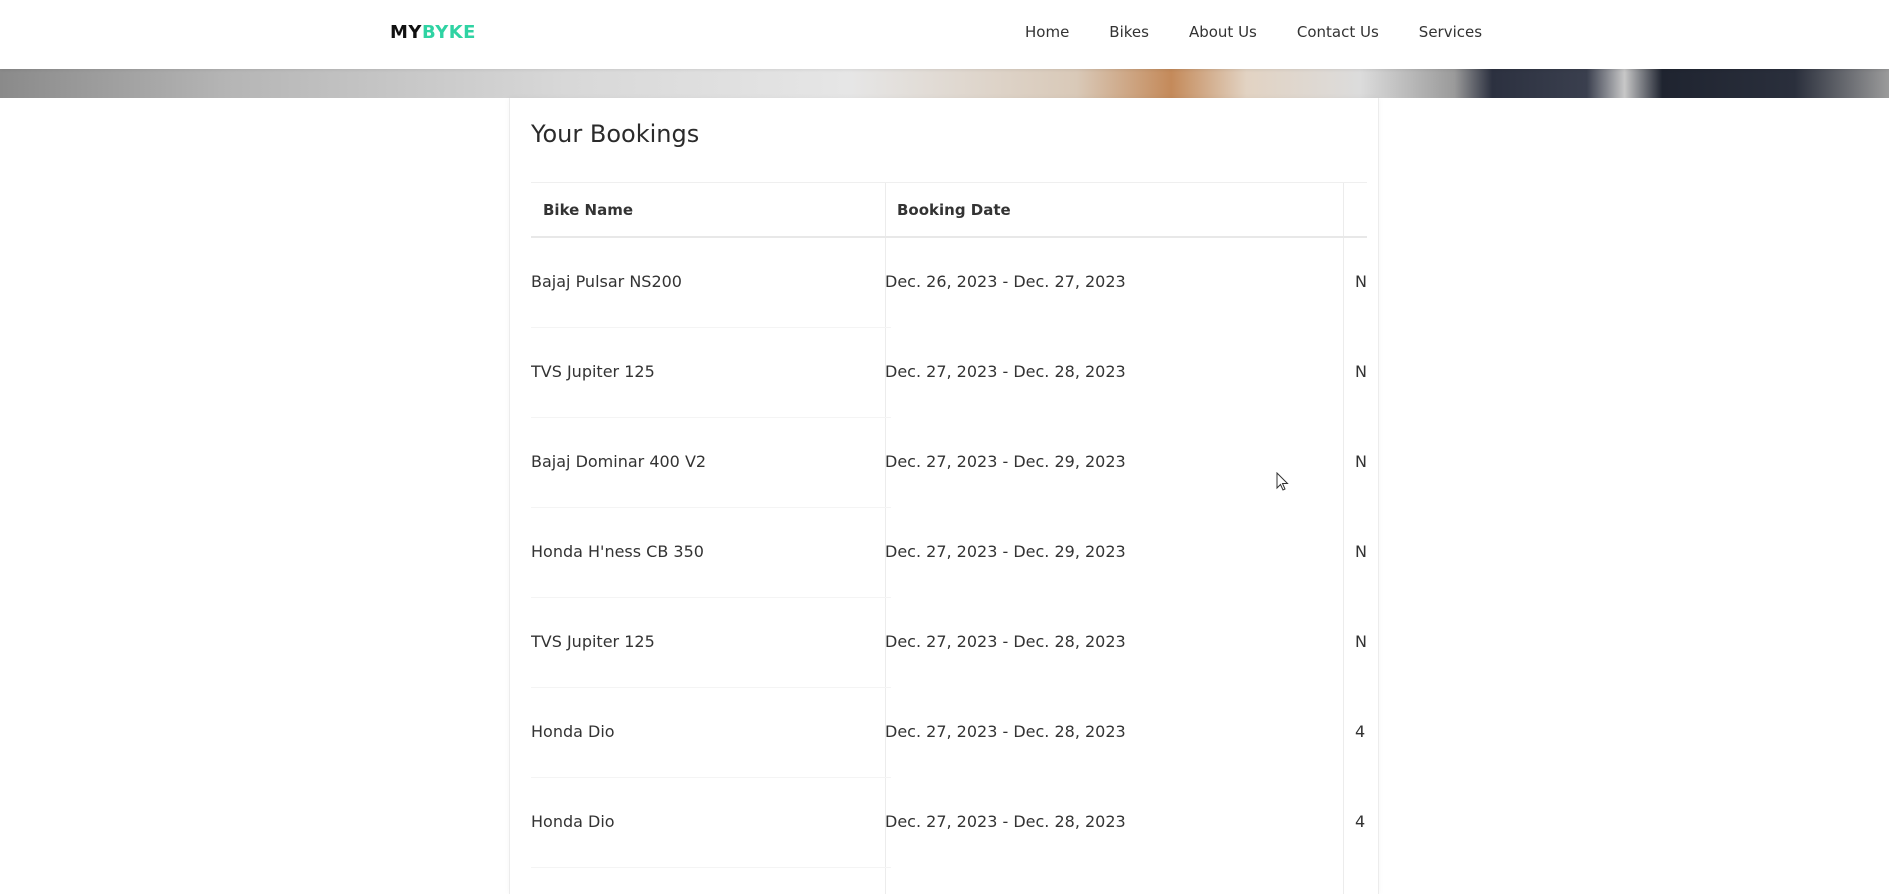 This screenshot has width=1889, height=894. What do you see at coordinates (619, 461) in the screenshot?
I see `cell-bike-name: Bajaj Dominar 400 V2` at bounding box center [619, 461].